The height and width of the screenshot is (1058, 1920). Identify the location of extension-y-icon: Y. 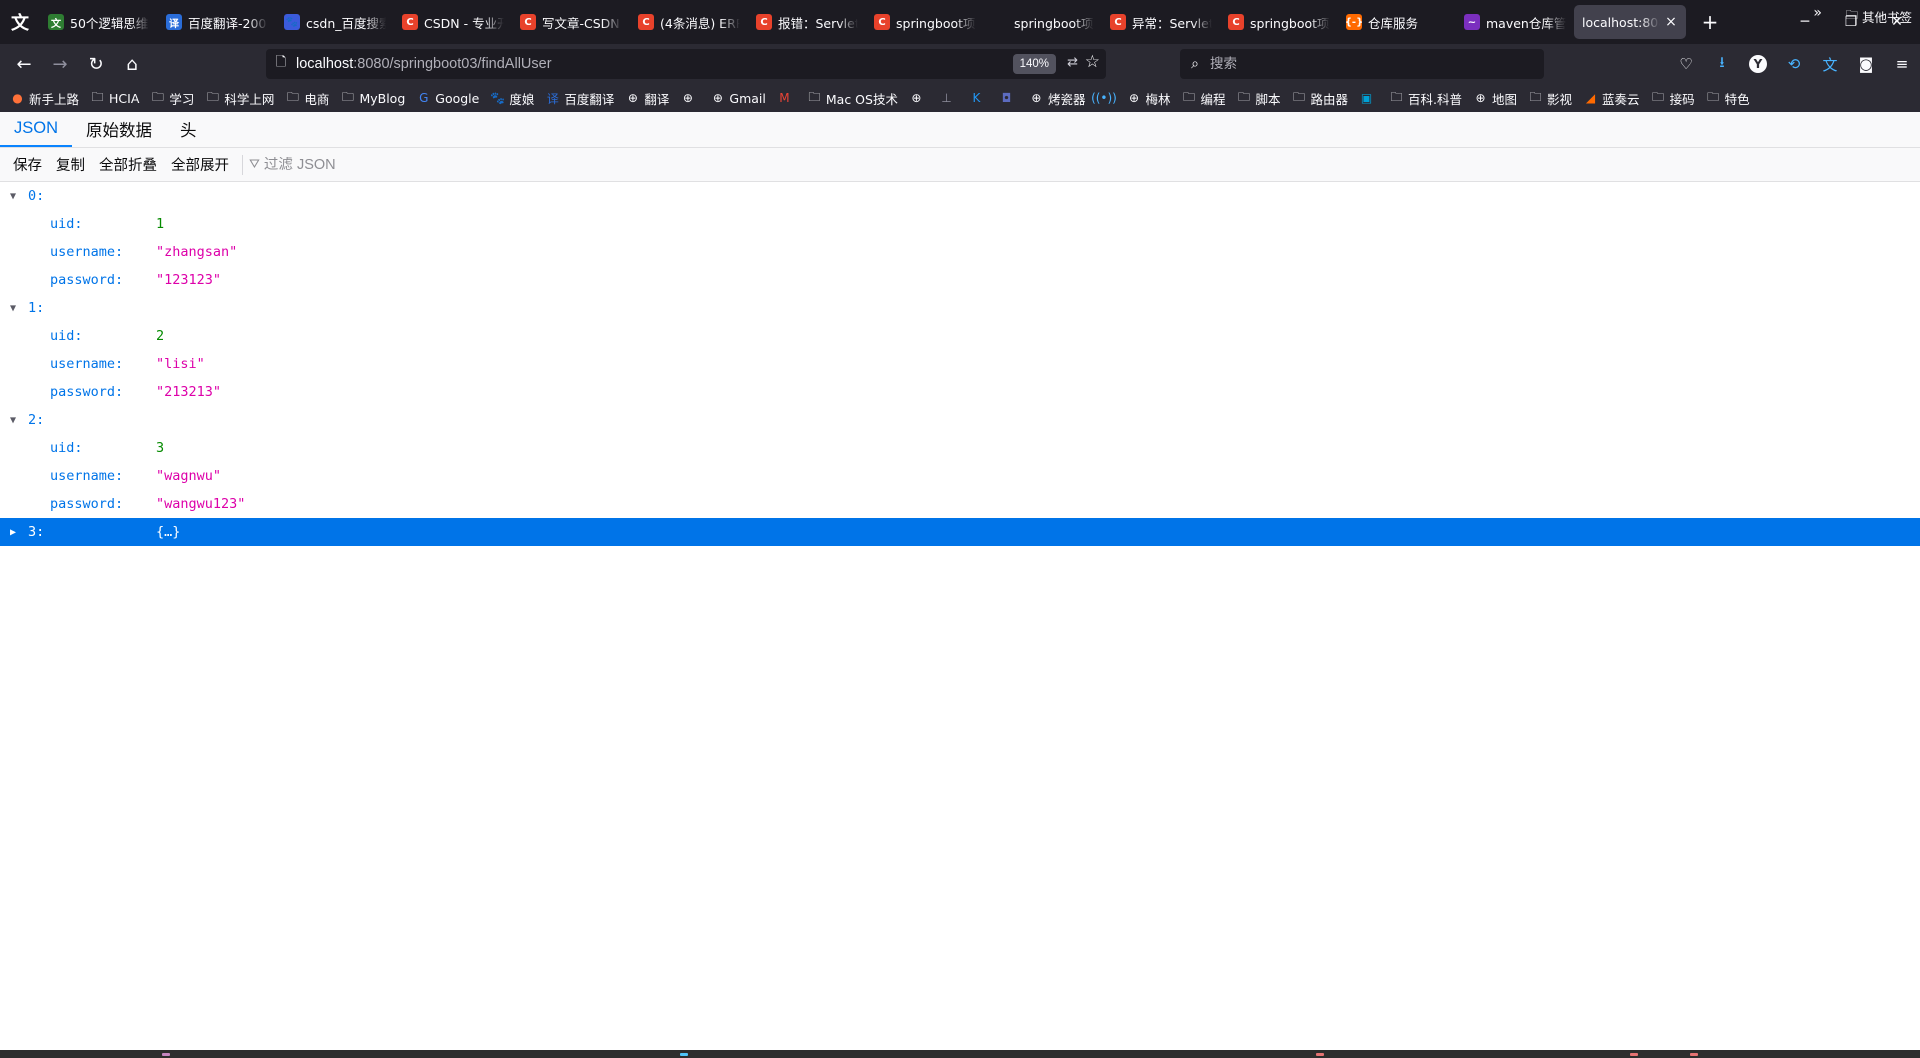
(1758, 64).